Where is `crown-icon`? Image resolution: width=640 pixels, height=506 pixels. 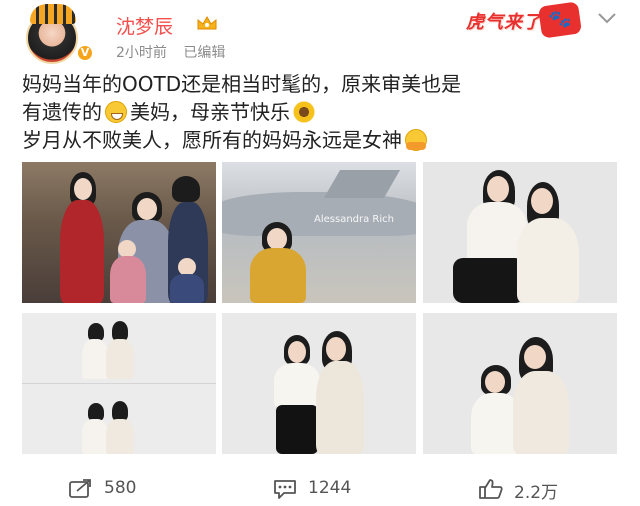
crown-icon is located at coordinates (207, 22).